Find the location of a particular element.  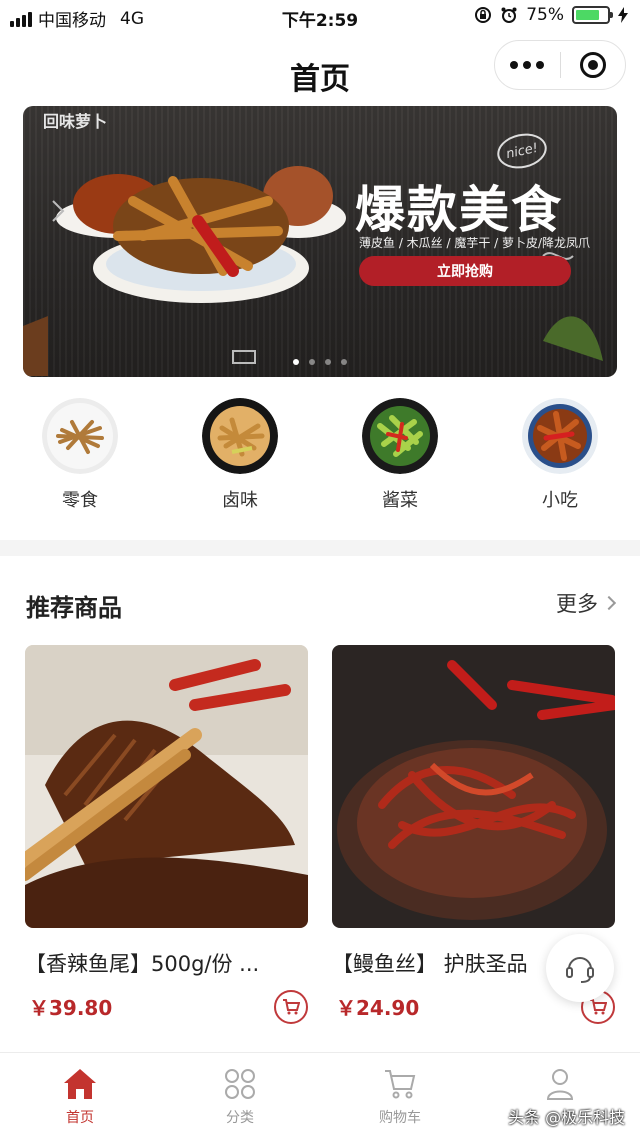

status-bar: 中国移动 4G 下午2:59 75% is located at coordinates (320, 17).